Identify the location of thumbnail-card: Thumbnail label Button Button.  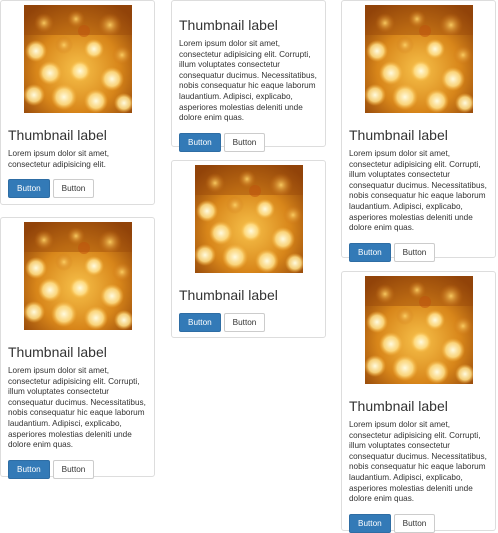
(248, 249).